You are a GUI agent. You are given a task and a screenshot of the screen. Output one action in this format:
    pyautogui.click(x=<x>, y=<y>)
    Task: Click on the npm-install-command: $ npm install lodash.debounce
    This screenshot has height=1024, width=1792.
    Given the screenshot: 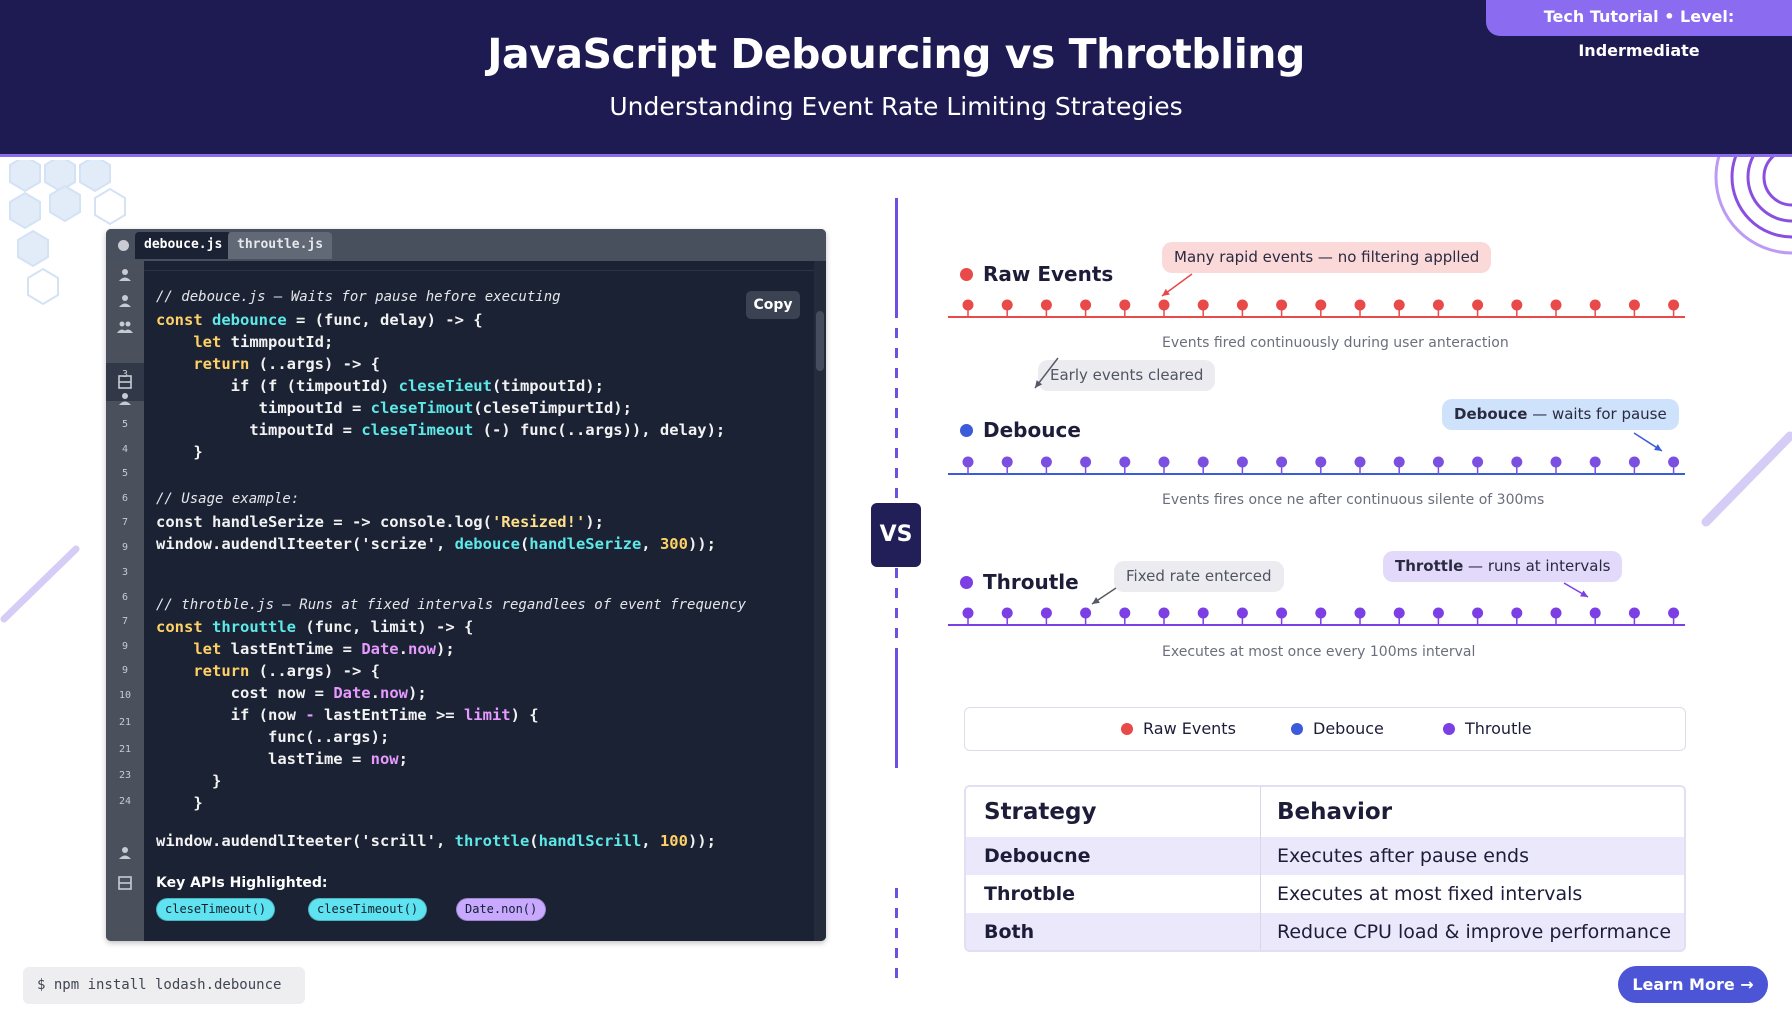 What is the action you would take?
    pyautogui.click(x=164, y=985)
    